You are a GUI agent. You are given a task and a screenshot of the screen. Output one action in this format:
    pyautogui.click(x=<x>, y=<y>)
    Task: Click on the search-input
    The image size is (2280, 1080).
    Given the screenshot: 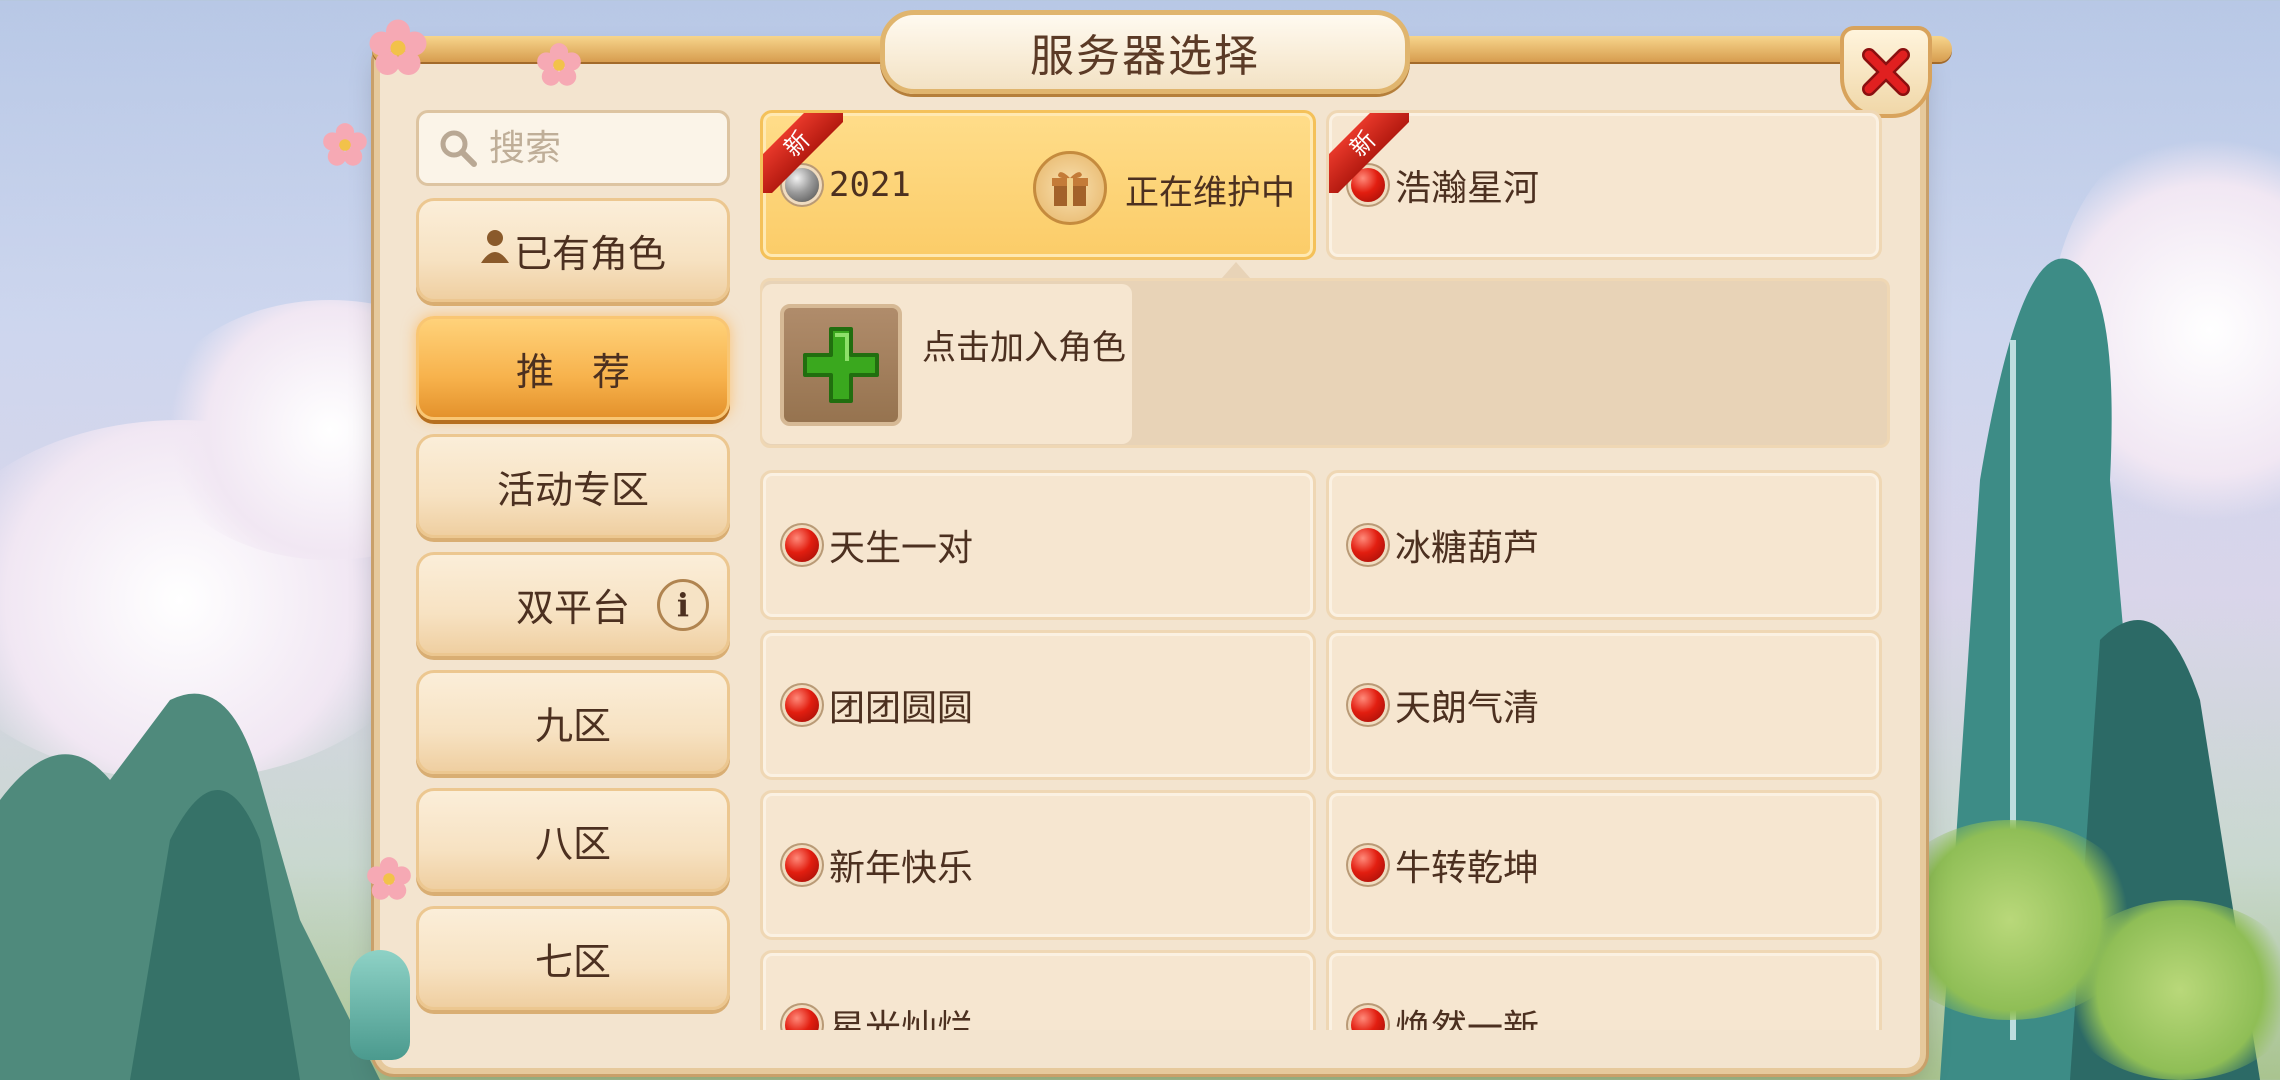 What is the action you would take?
    pyautogui.click(x=599, y=148)
    